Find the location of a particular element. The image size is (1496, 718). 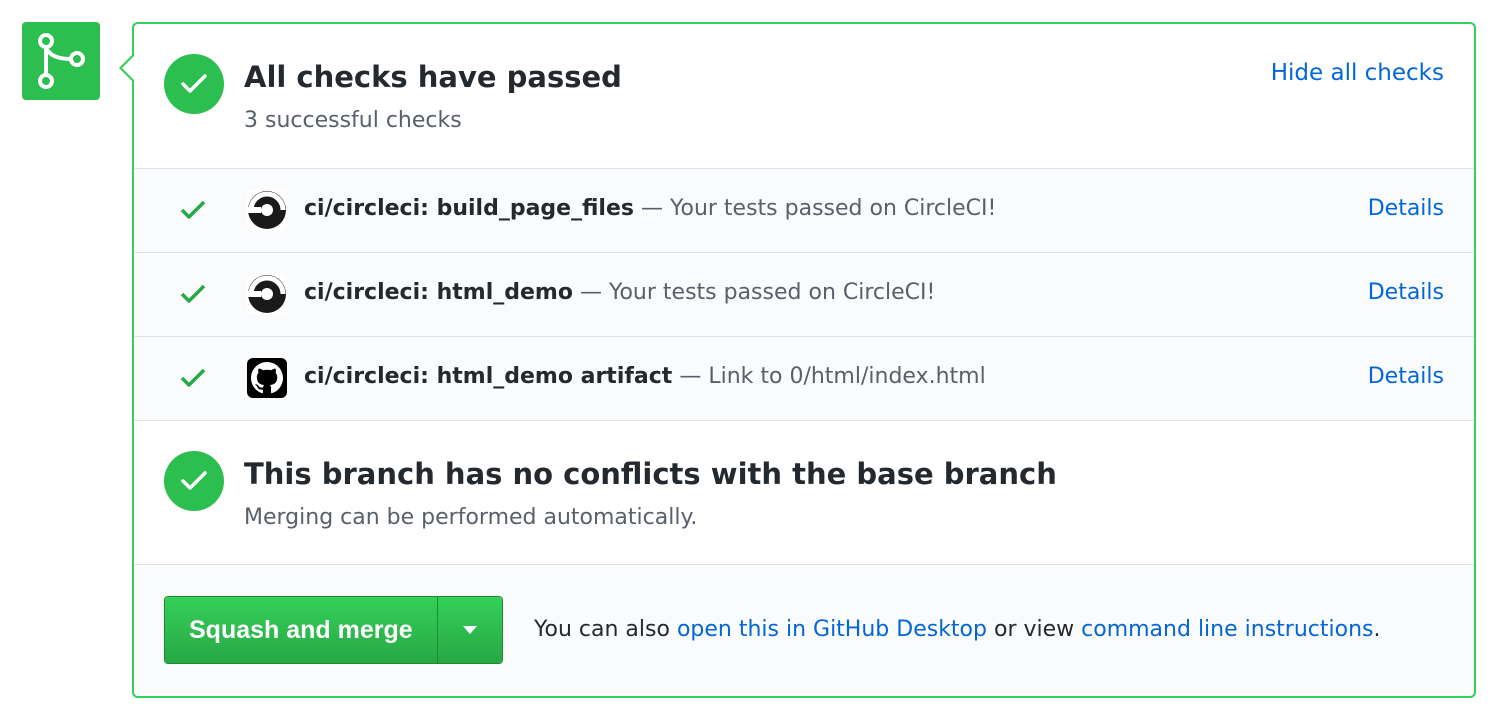

check-name: ci/circleci: build_page_files is located at coordinates (469, 208).